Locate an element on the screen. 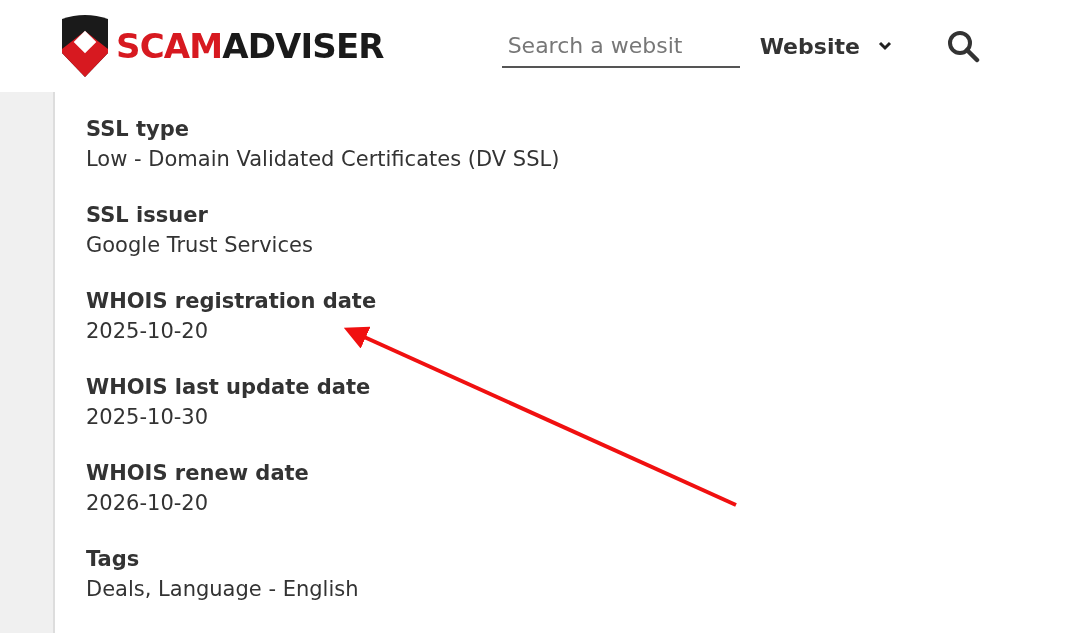 This screenshot has height=633, width=1080. search-icon is located at coordinates (962, 46).